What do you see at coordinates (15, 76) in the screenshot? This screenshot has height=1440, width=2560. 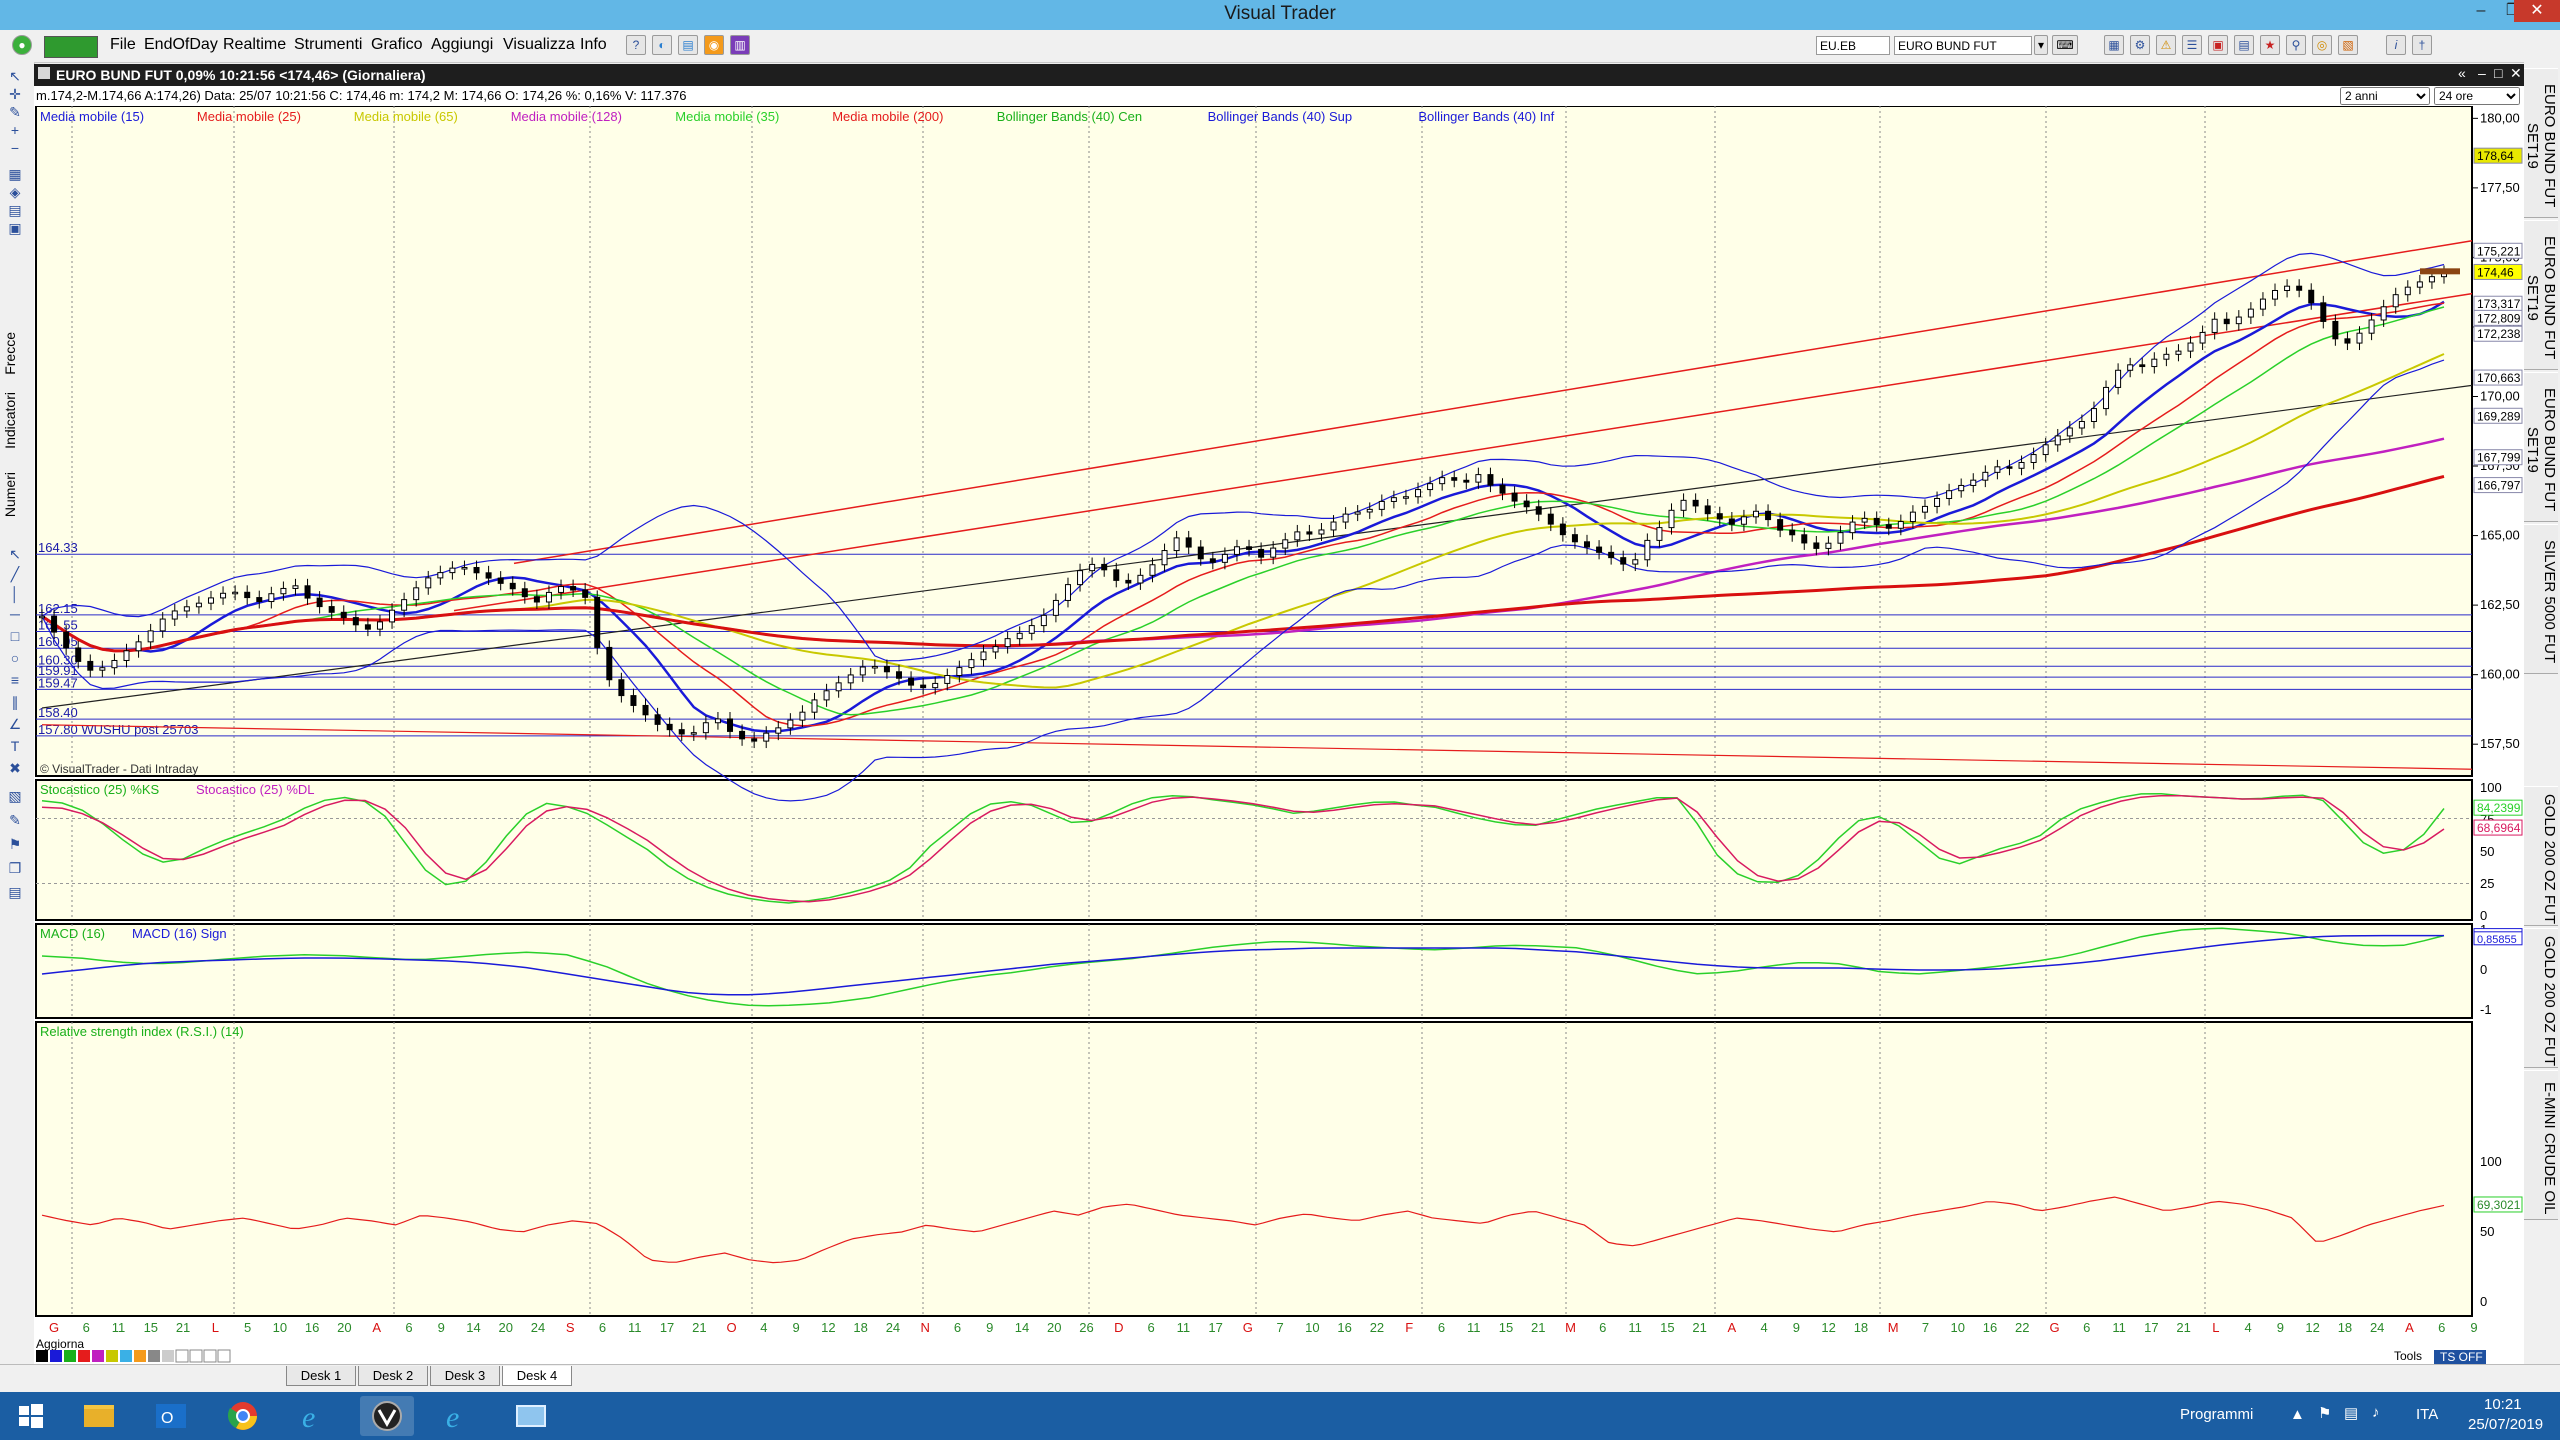 I see `cursor-icon: ↖` at bounding box center [15, 76].